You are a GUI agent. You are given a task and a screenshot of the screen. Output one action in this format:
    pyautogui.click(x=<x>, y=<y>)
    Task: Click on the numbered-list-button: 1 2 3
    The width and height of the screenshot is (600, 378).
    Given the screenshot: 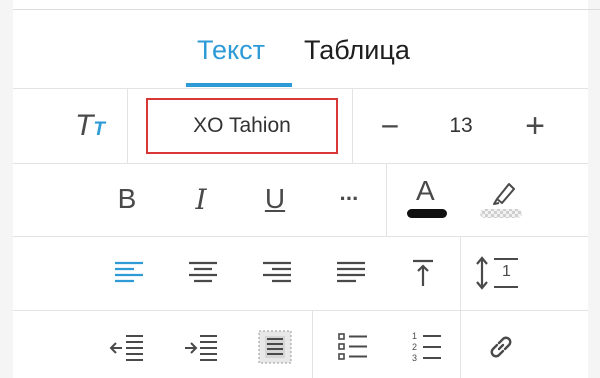 What is the action you would take?
    pyautogui.click(x=427, y=347)
    